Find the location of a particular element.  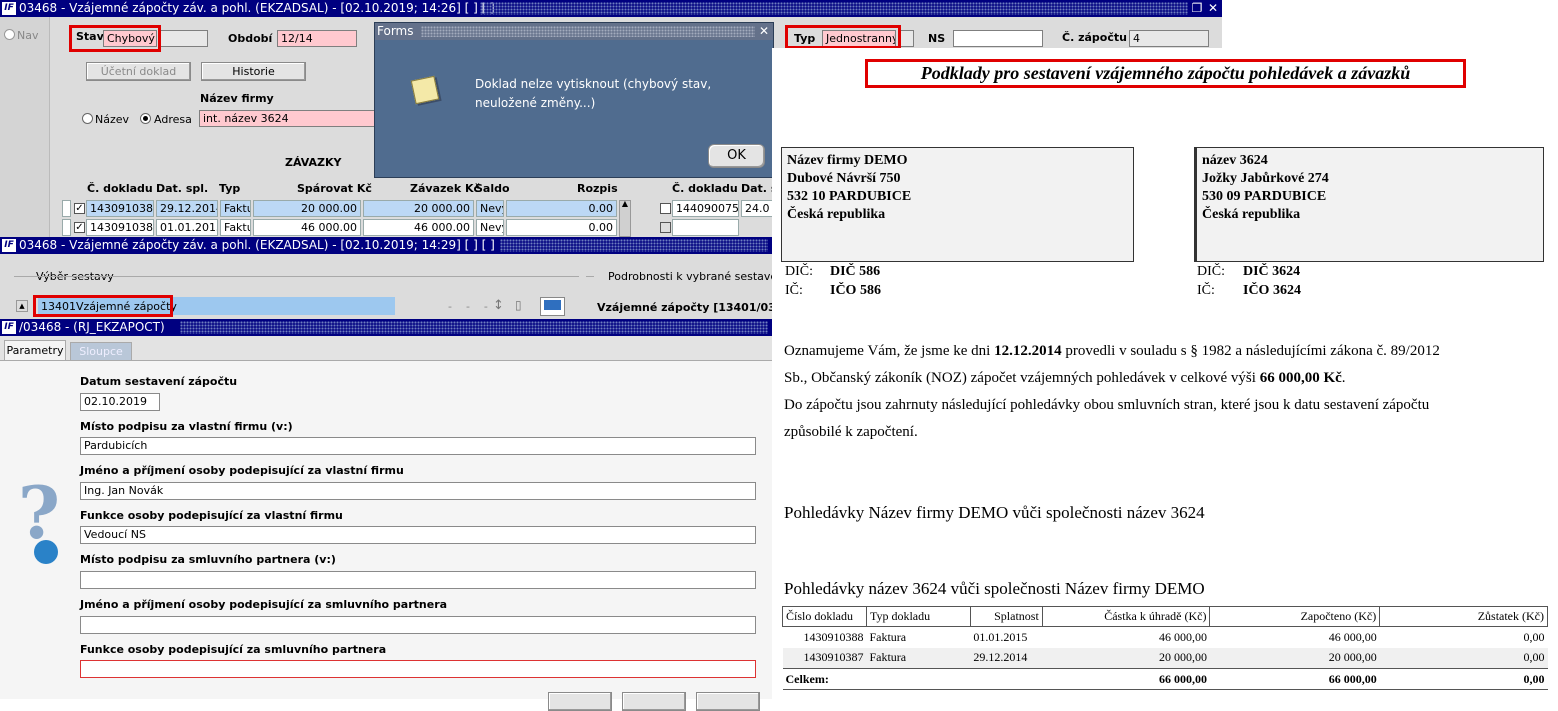

col-zavazek: Závazek Kč is located at coordinates (445, 188).